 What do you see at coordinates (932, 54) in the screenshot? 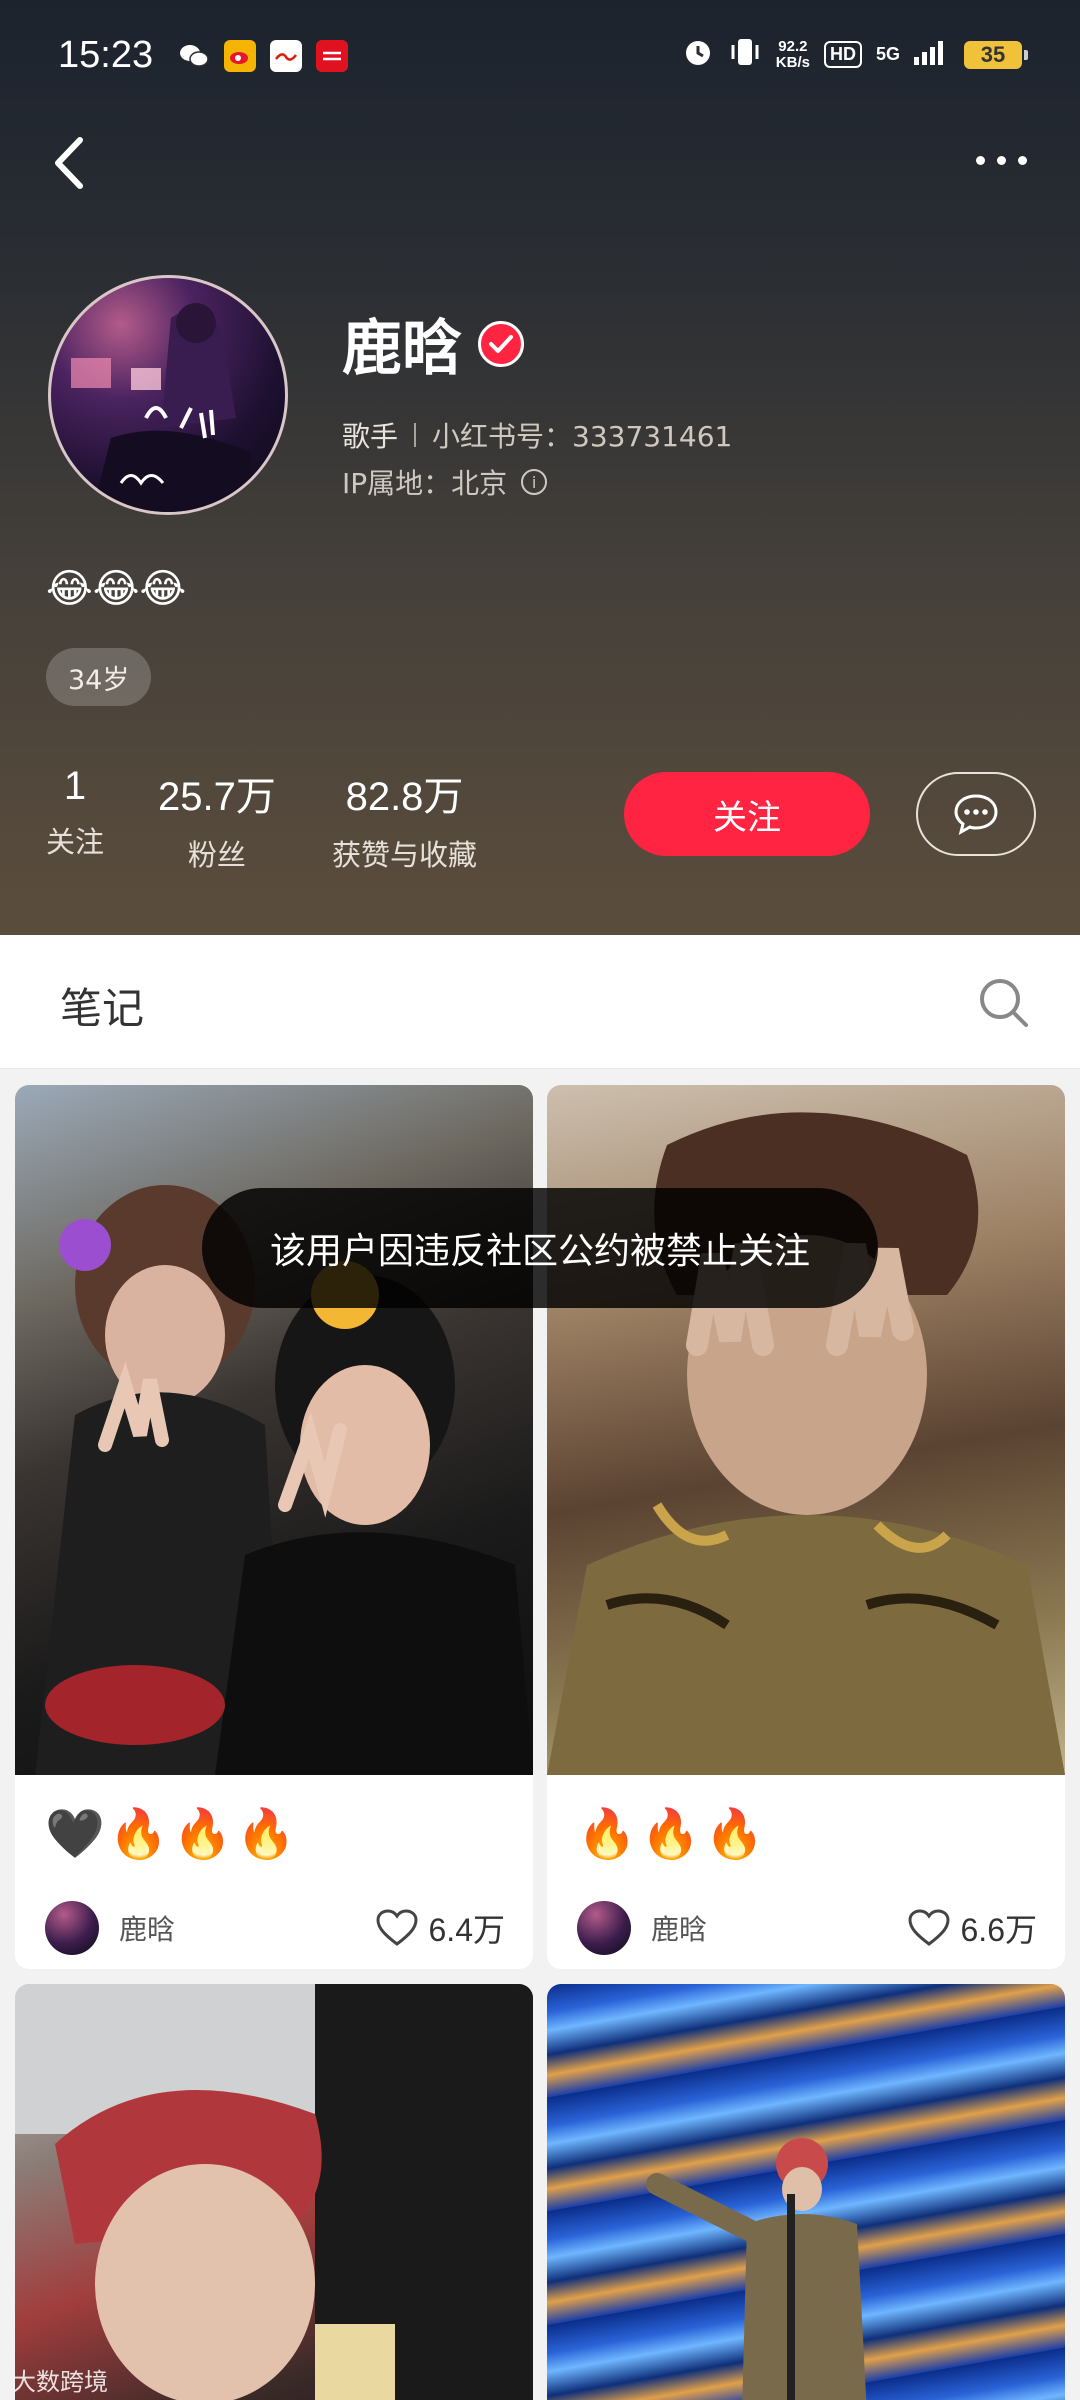
I see `signal-icon` at bounding box center [932, 54].